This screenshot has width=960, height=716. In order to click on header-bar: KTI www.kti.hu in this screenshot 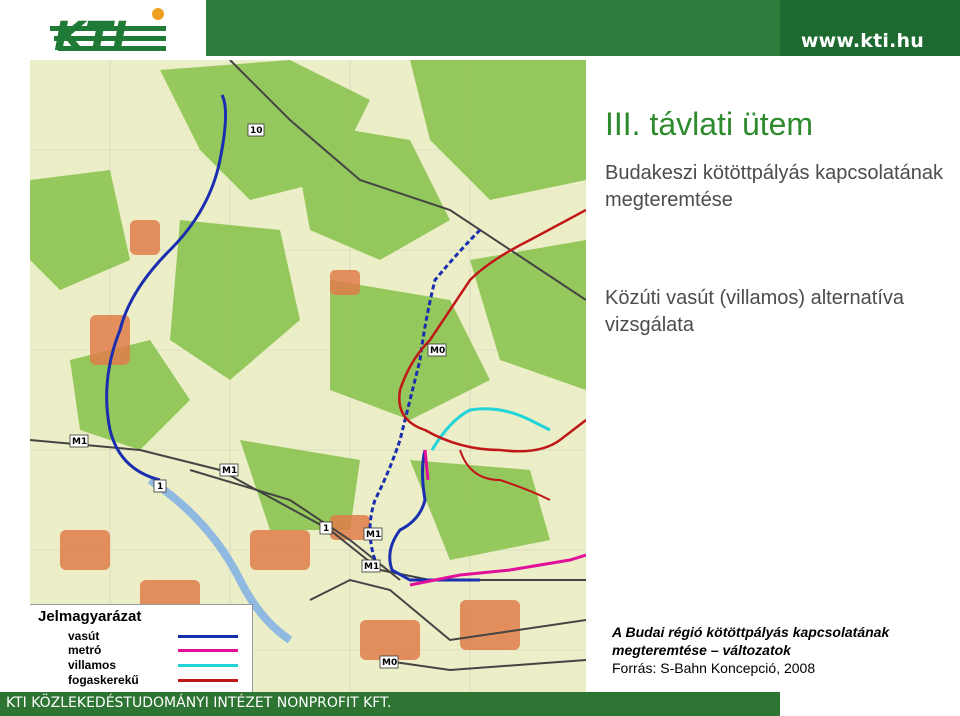, I will do `click(480, 30)`.